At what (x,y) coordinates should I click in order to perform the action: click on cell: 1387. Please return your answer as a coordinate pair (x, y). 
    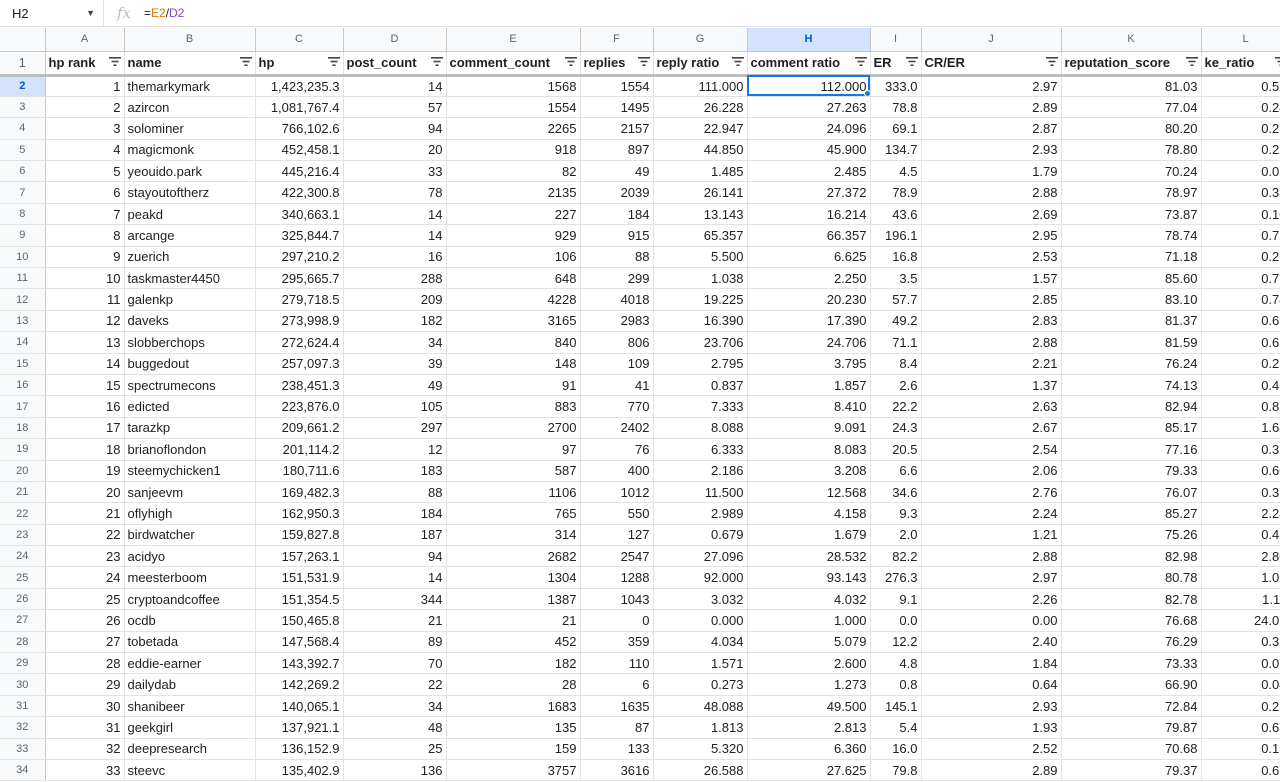
    Looking at the image, I should click on (513, 599).